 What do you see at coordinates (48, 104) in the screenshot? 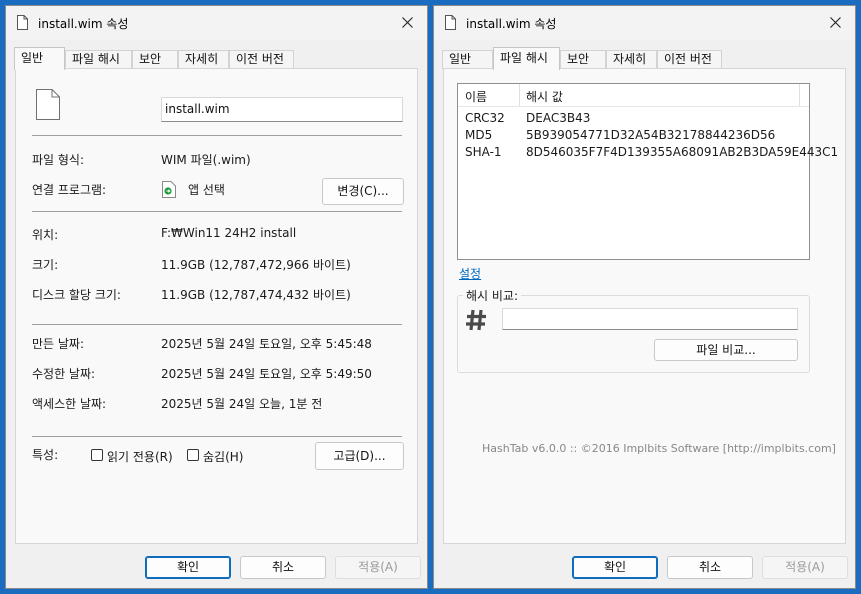
I see `file-icon` at bounding box center [48, 104].